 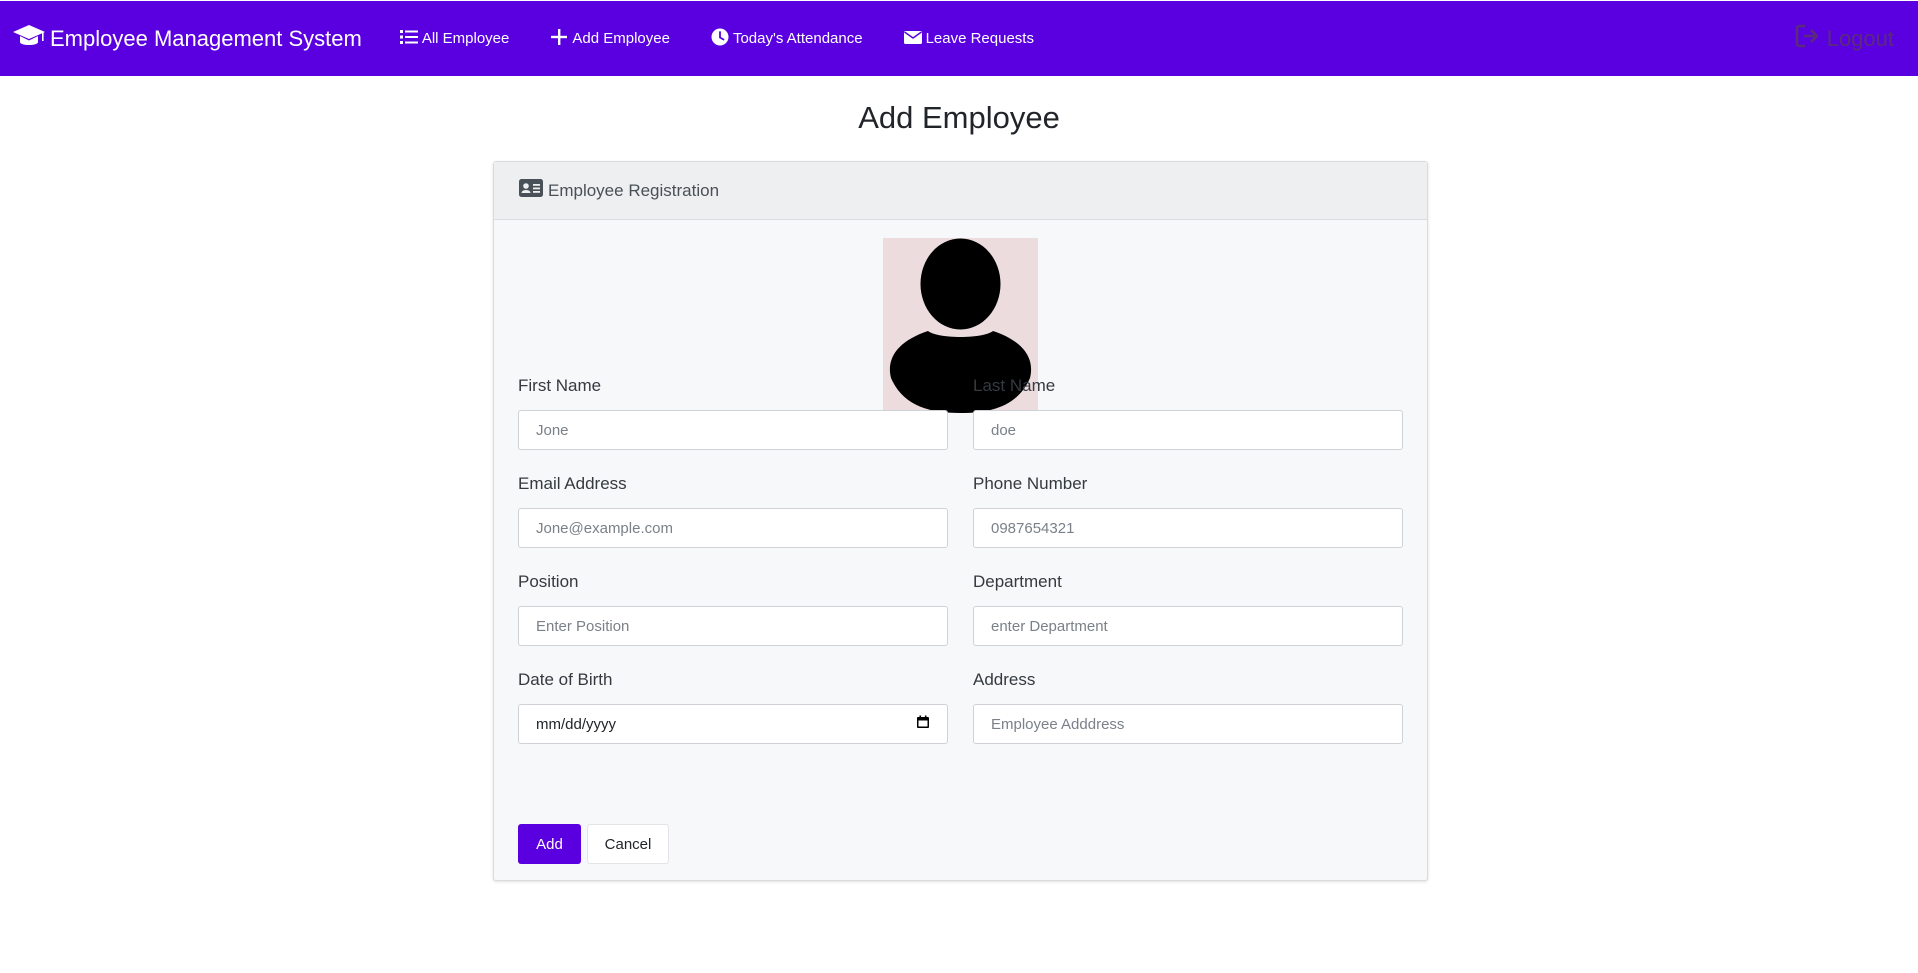 I want to click on nav-todays-attendance: Today's Attendance, so click(x=787, y=39).